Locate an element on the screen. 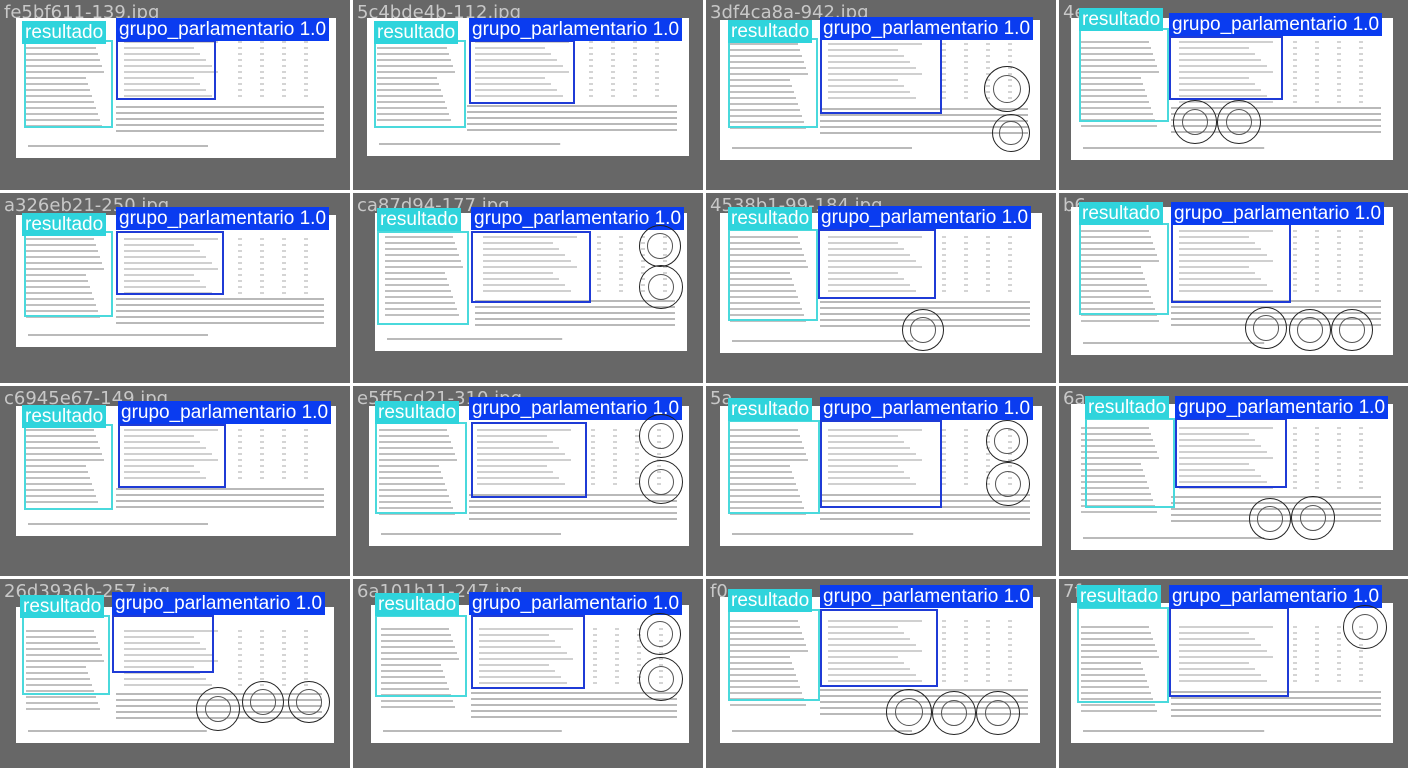  result-tile: f0 resultado grupo_parlamentario 1.0 is located at coordinates (881, 673).